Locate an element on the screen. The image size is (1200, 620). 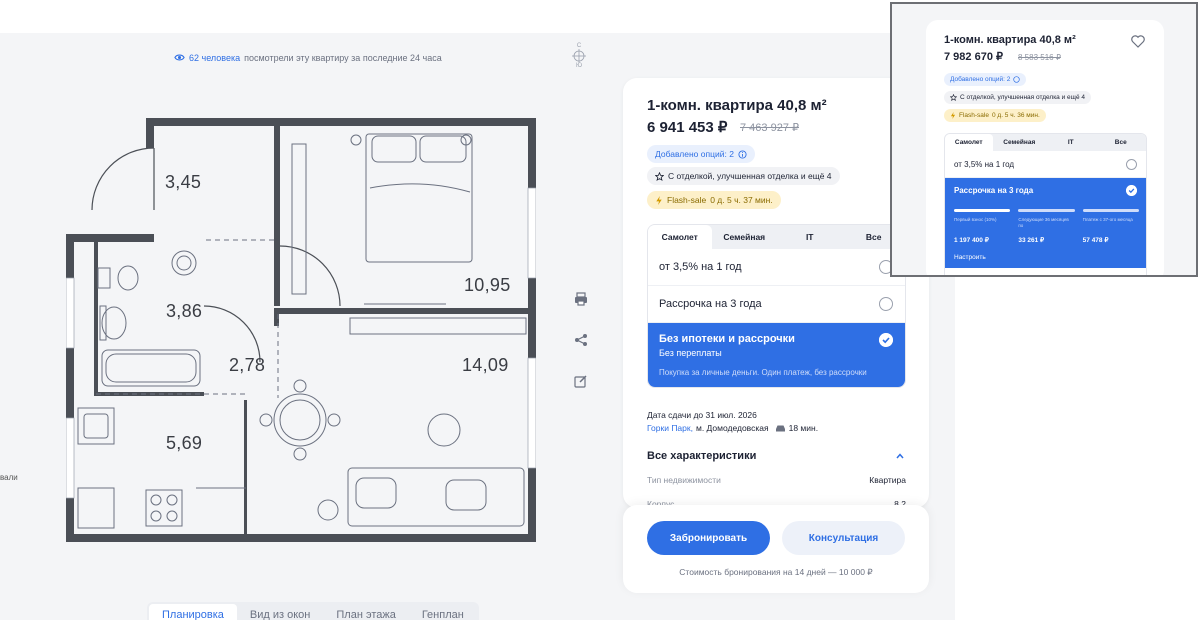
left-edge-text: вали is located at coordinates (9, 477).